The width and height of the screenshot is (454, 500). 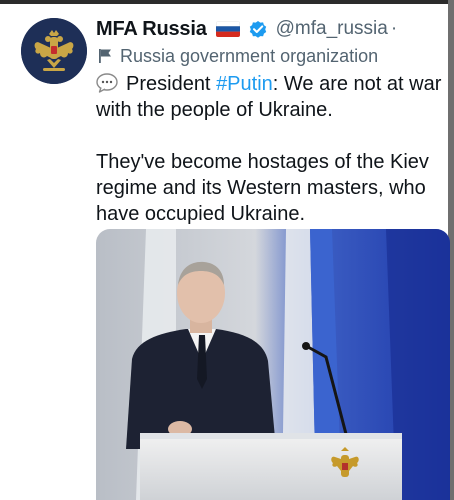 What do you see at coordinates (357, 84) in the screenshot?
I see `text-suffix: : We are not at war` at bounding box center [357, 84].